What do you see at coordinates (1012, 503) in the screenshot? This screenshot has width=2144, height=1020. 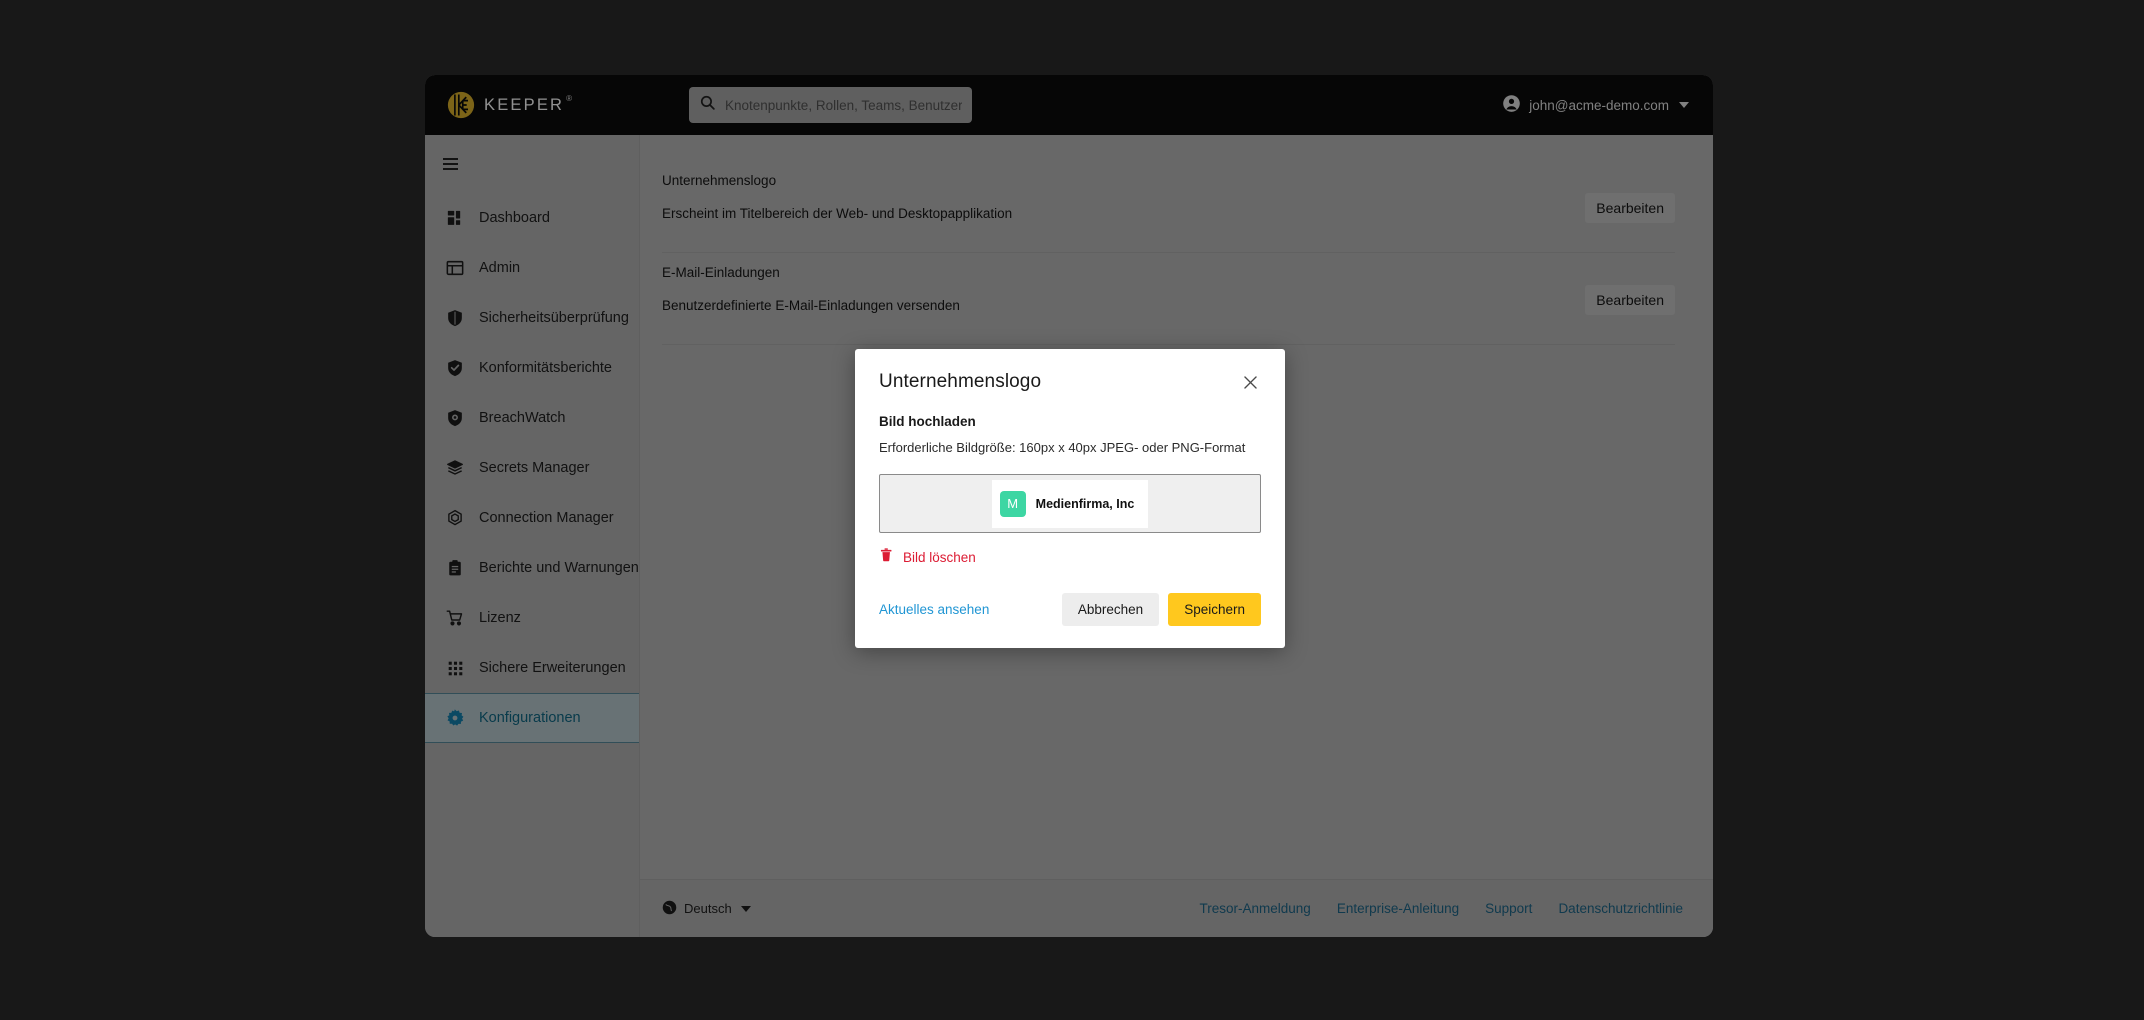 I see `company-avatar: M` at bounding box center [1012, 503].